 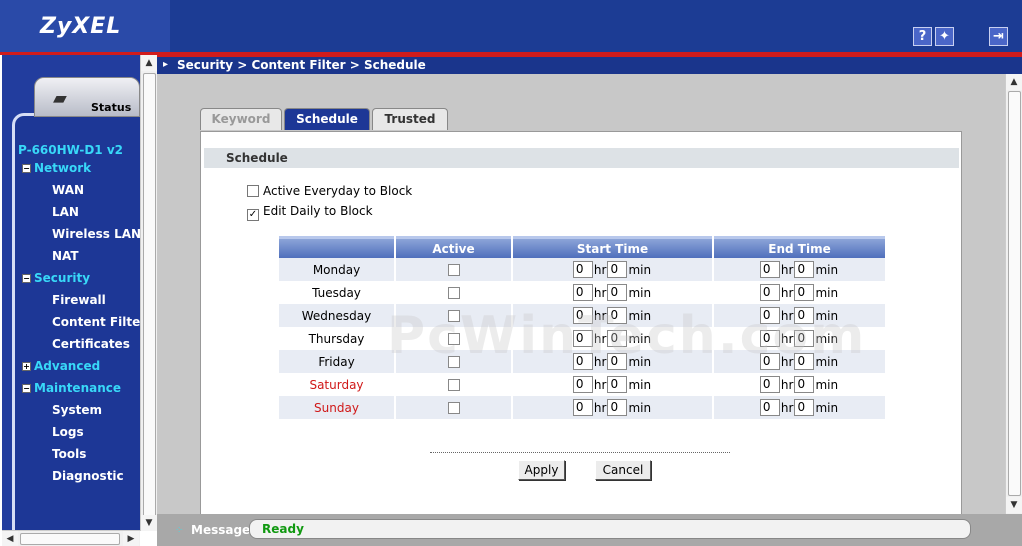 I want to click on status-tab: ▰ Status, so click(x=87, y=97).